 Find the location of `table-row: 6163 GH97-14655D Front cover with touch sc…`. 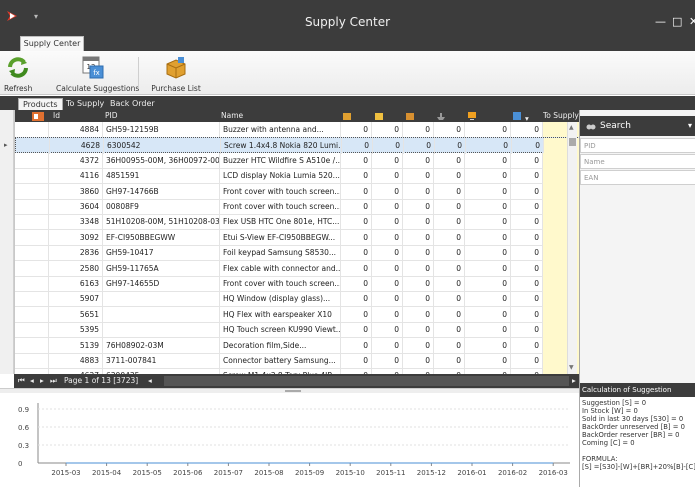

table-row: 6163 GH97-14655D Front cover with touch sc… is located at coordinates (297, 284).